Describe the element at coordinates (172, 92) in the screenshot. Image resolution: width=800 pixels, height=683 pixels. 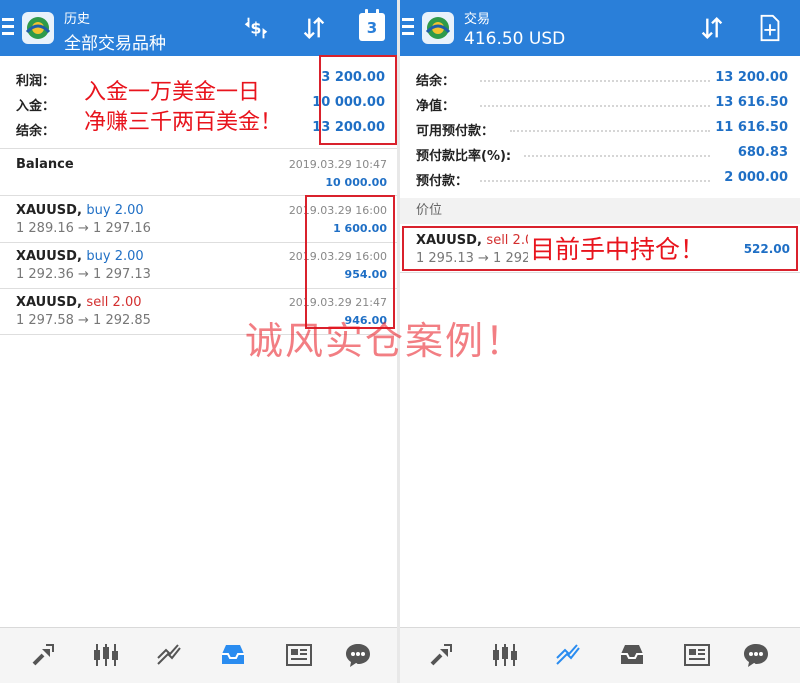
I see `annotation-text: 入金一万美金一日` at that location.